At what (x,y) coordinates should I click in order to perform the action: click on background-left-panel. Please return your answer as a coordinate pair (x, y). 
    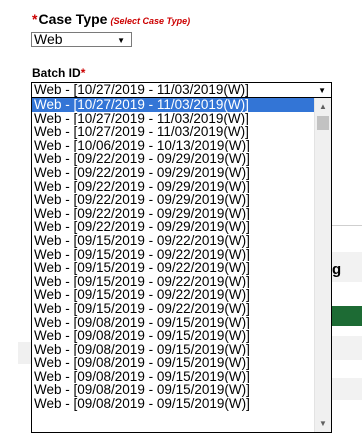
    Looking at the image, I should click on (24, 353).